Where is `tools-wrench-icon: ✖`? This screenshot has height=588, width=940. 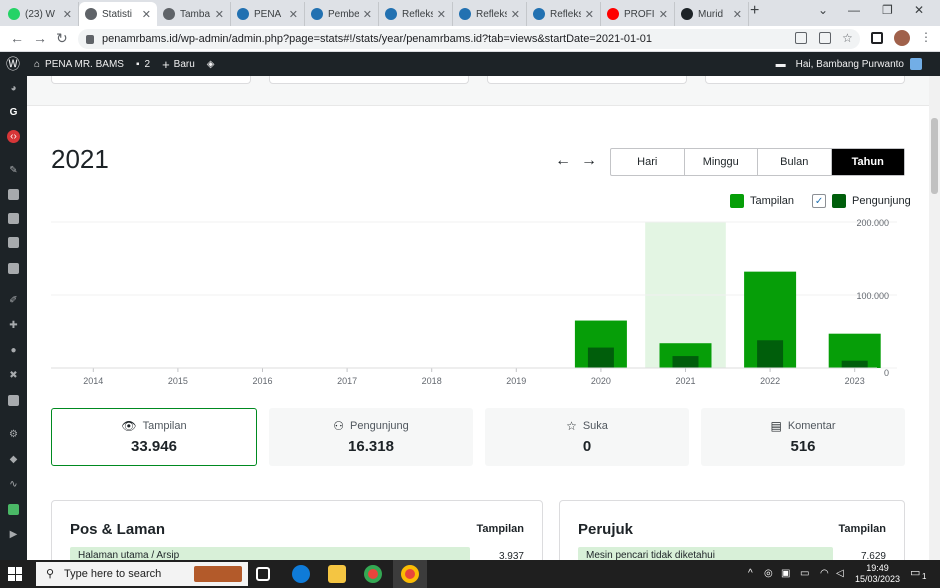 tools-wrench-icon: ✖ is located at coordinates (13, 375).